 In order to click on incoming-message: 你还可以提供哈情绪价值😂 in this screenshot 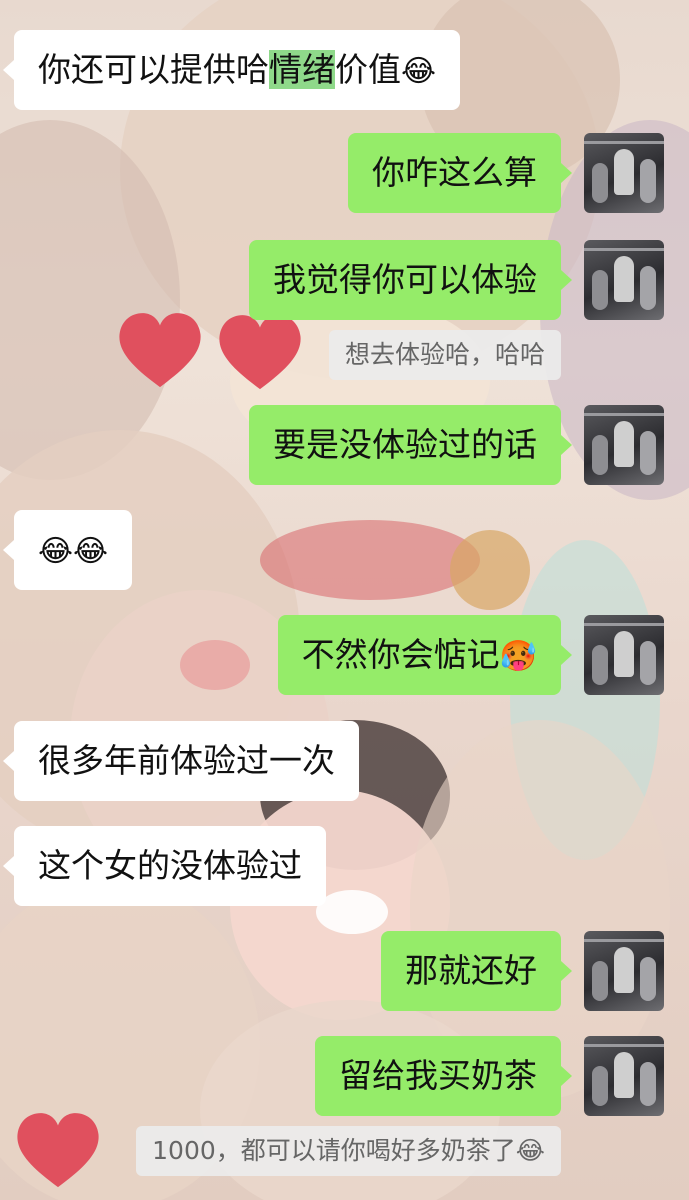, I will do `click(231, 70)`.